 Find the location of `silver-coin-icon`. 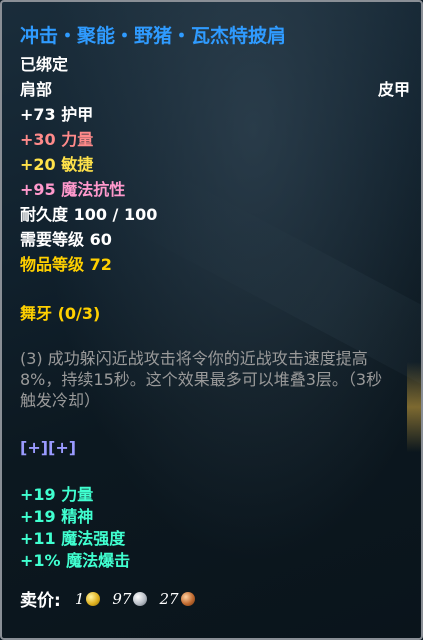

silver-coin-icon is located at coordinates (140, 598).